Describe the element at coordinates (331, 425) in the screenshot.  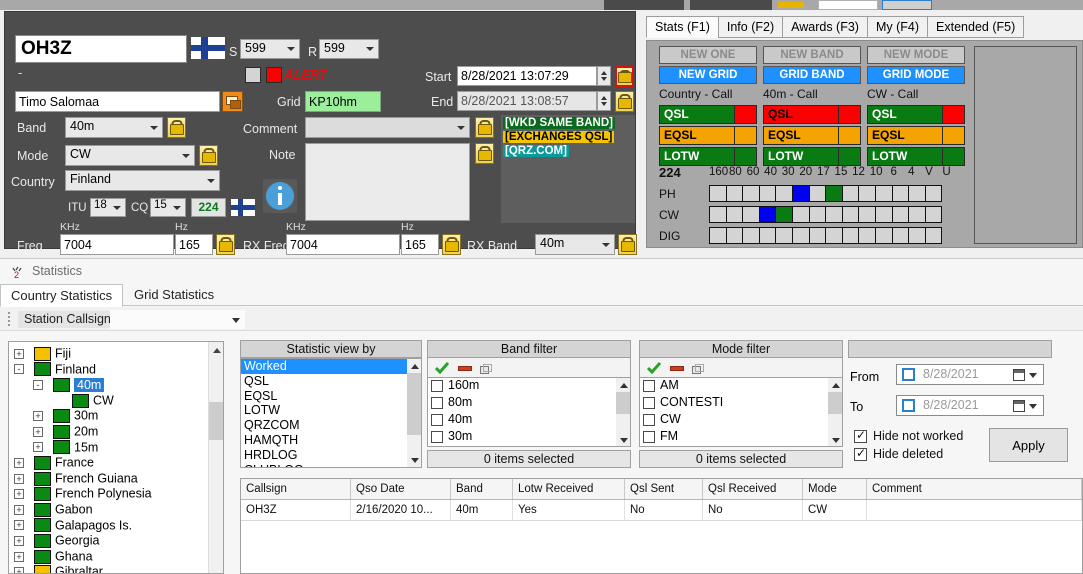
I see `statistic-view-item: QRZCOM` at that location.